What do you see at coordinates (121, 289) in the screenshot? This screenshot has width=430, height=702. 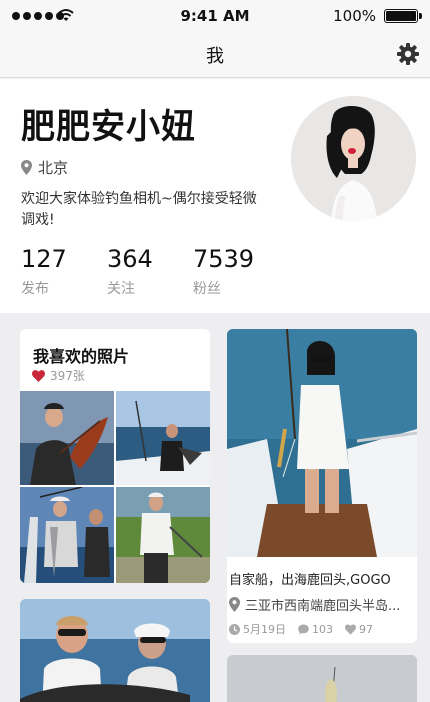 I see `stat-label: 关注` at bounding box center [121, 289].